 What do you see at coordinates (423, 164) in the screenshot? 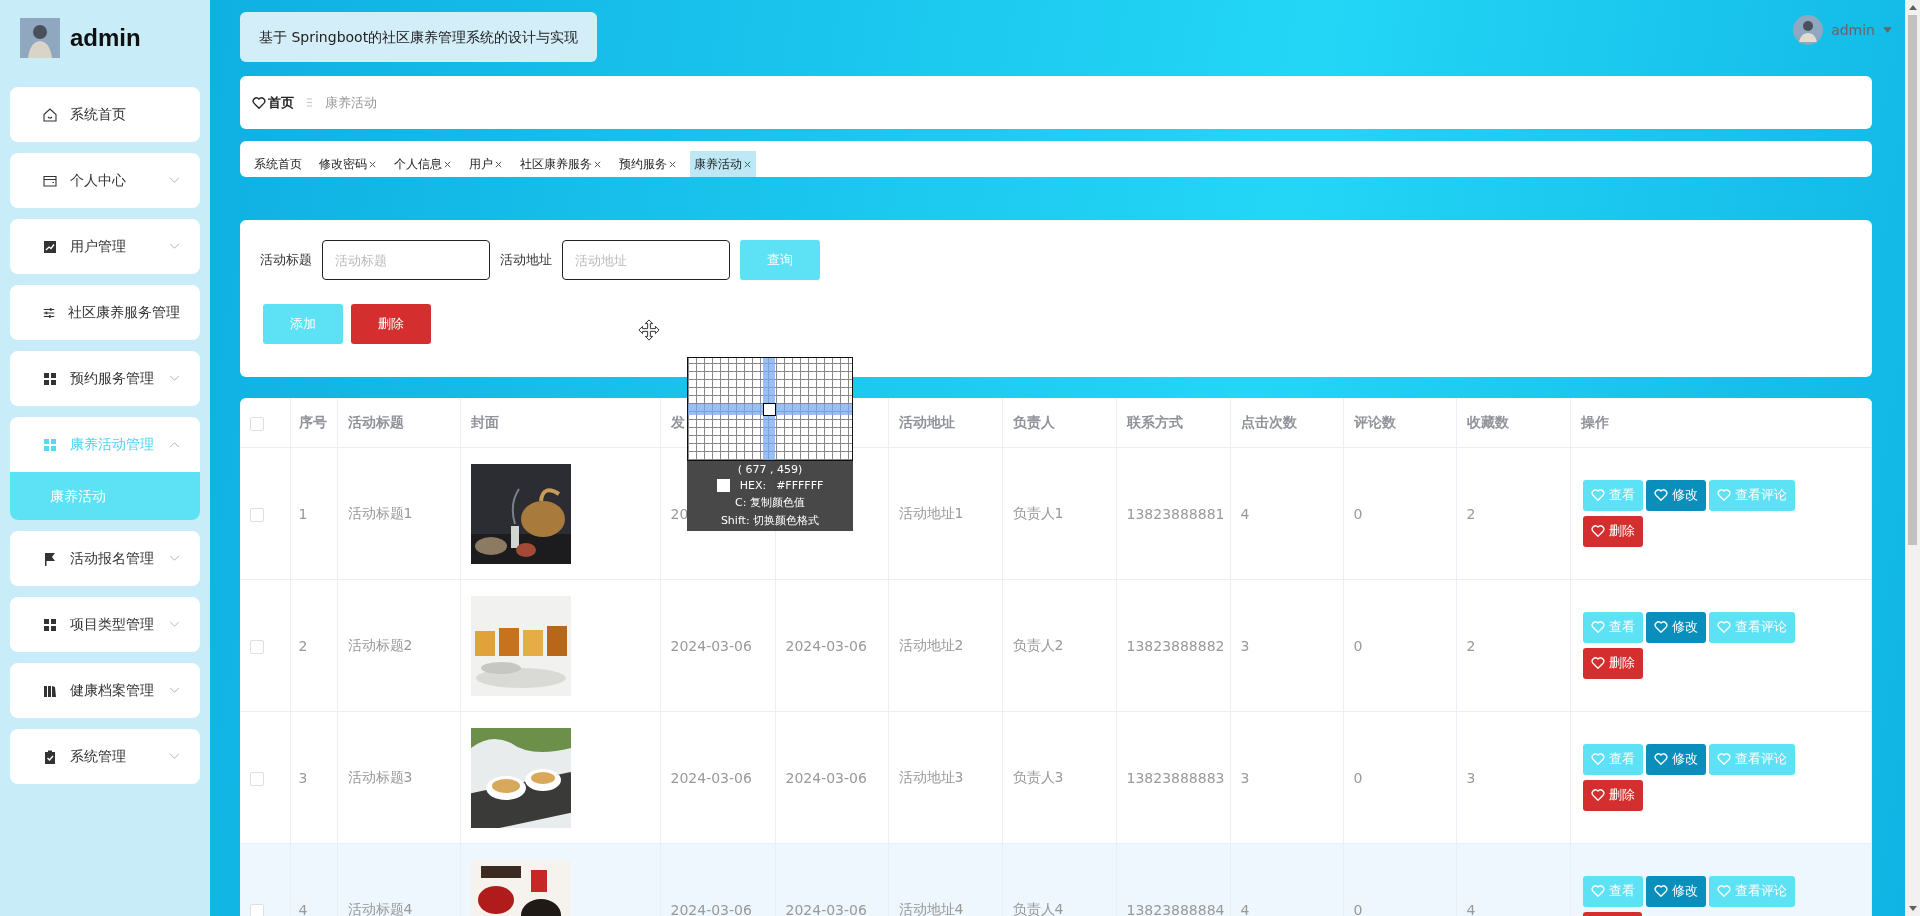
I see `tab: 个人信息` at bounding box center [423, 164].